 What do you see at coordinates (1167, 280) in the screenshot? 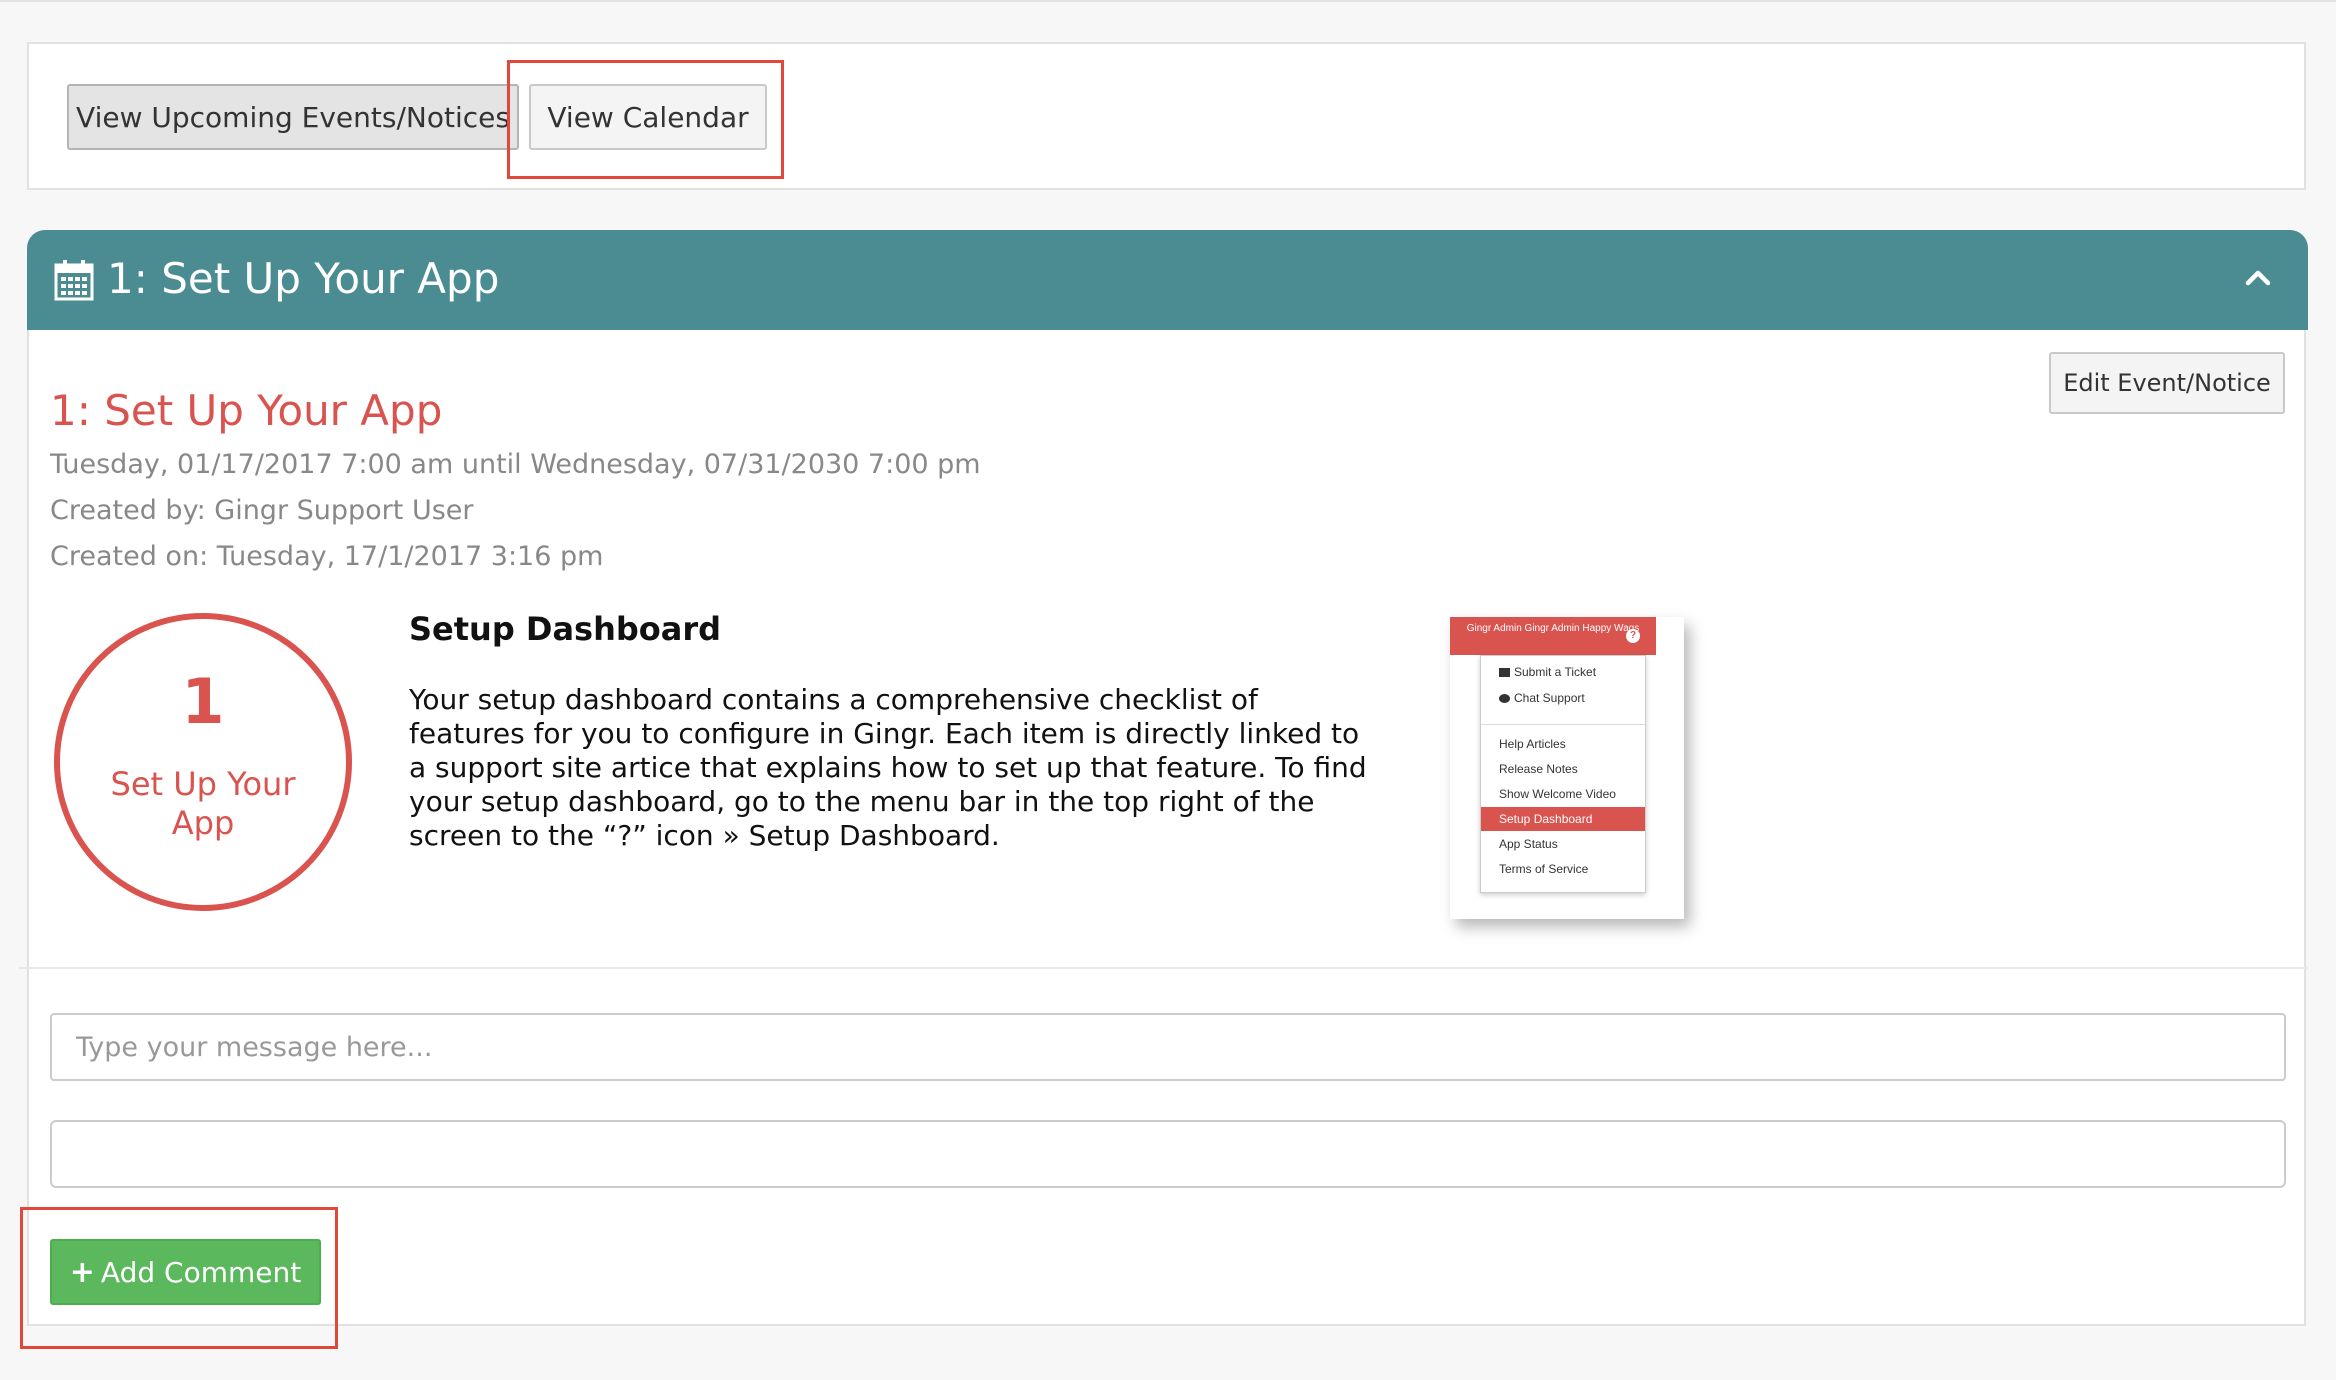
I see `event-panel-header: 1: Set Up Your App` at bounding box center [1167, 280].